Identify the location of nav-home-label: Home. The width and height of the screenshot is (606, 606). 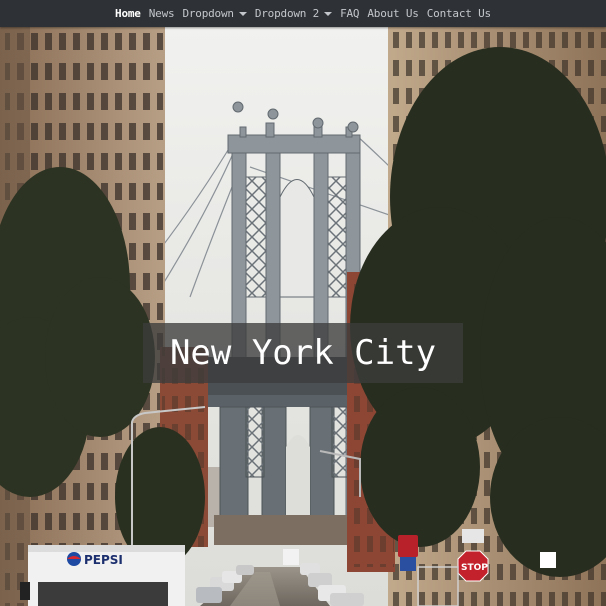
(128, 13).